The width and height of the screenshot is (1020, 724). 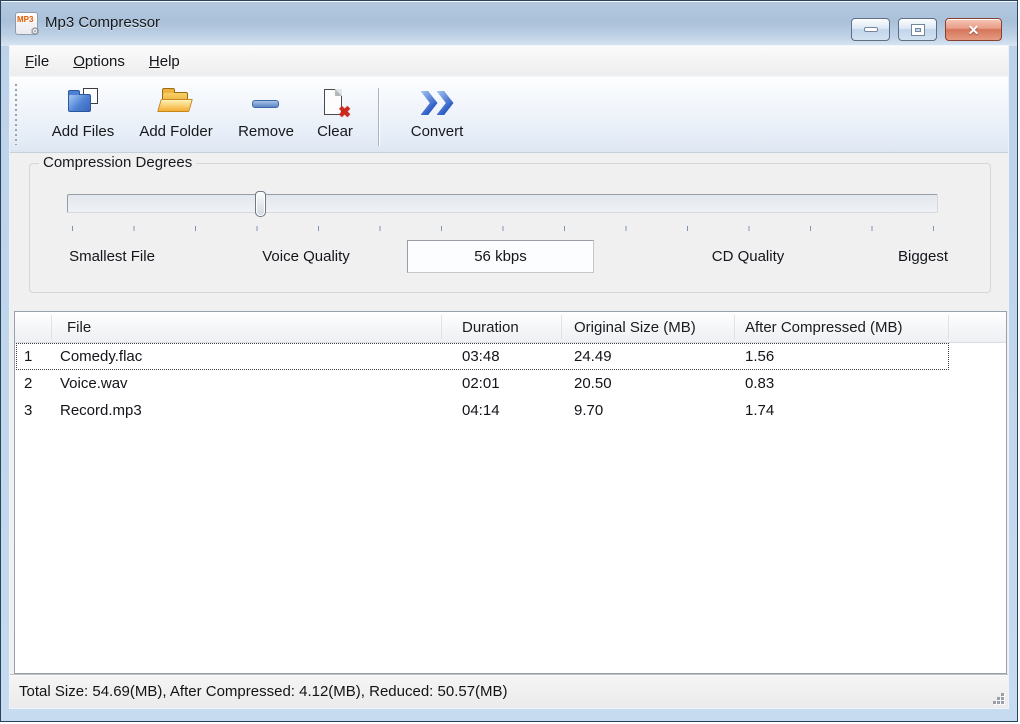 I want to click on convert-button: Convert, so click(x=437, y=113).